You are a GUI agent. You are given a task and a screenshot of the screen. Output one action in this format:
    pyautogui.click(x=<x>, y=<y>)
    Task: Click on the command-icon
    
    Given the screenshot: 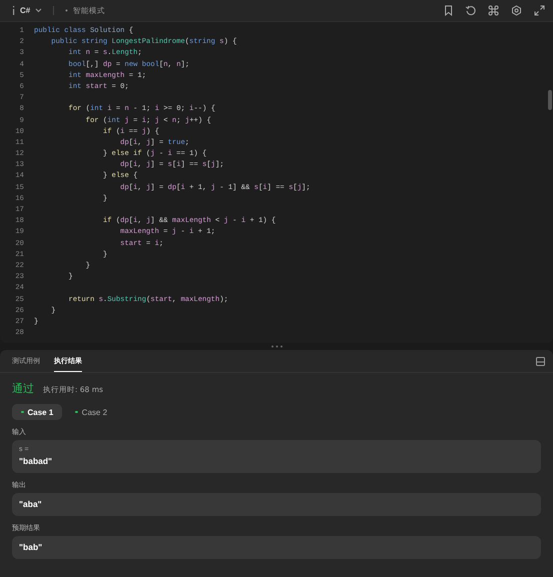 What is the action you would take?
    pyautogui.click(x=493, y=10)
    